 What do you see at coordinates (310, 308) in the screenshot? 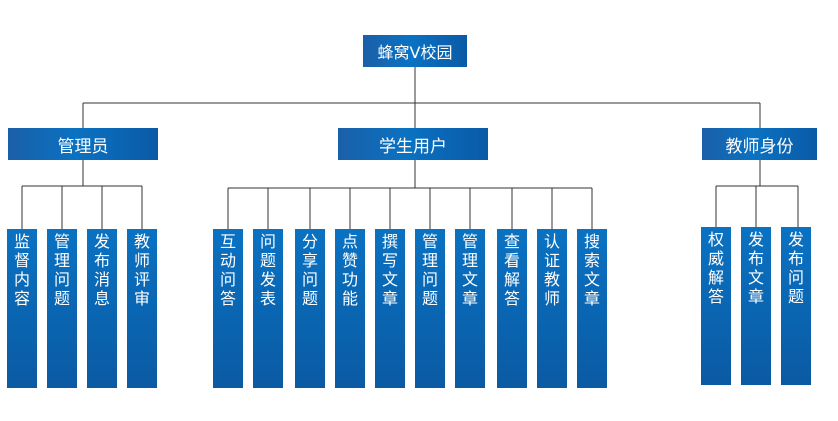
I see `feature-student-3: 分享问题` at bounding box center [310, 308].